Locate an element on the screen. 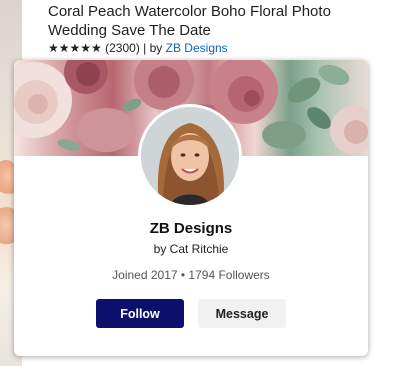  rating-line: ★★★★★ (2300) | by ZB Designs is located at coordinates (138, 48).